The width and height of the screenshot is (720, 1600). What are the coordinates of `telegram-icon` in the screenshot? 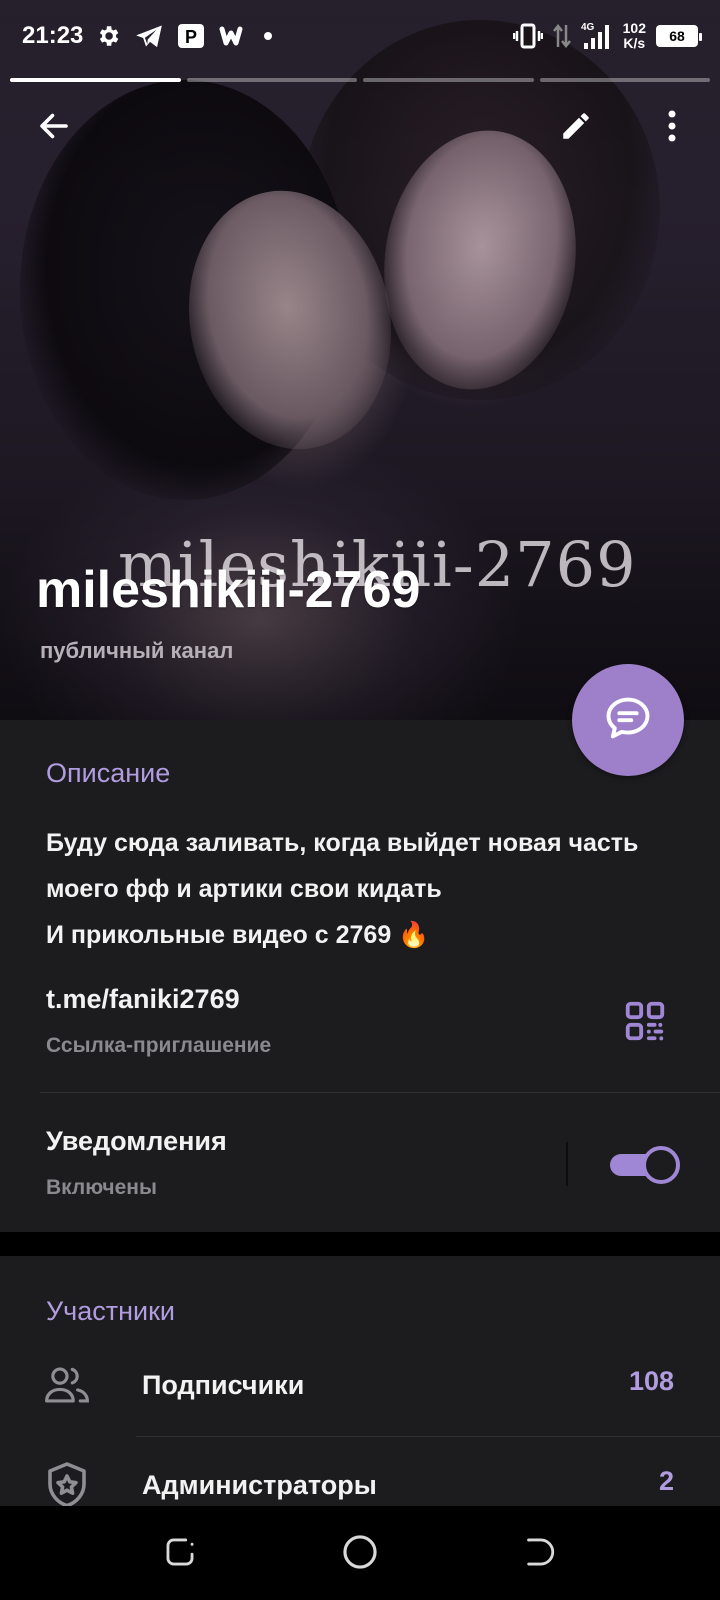 It's located at (149, 36).